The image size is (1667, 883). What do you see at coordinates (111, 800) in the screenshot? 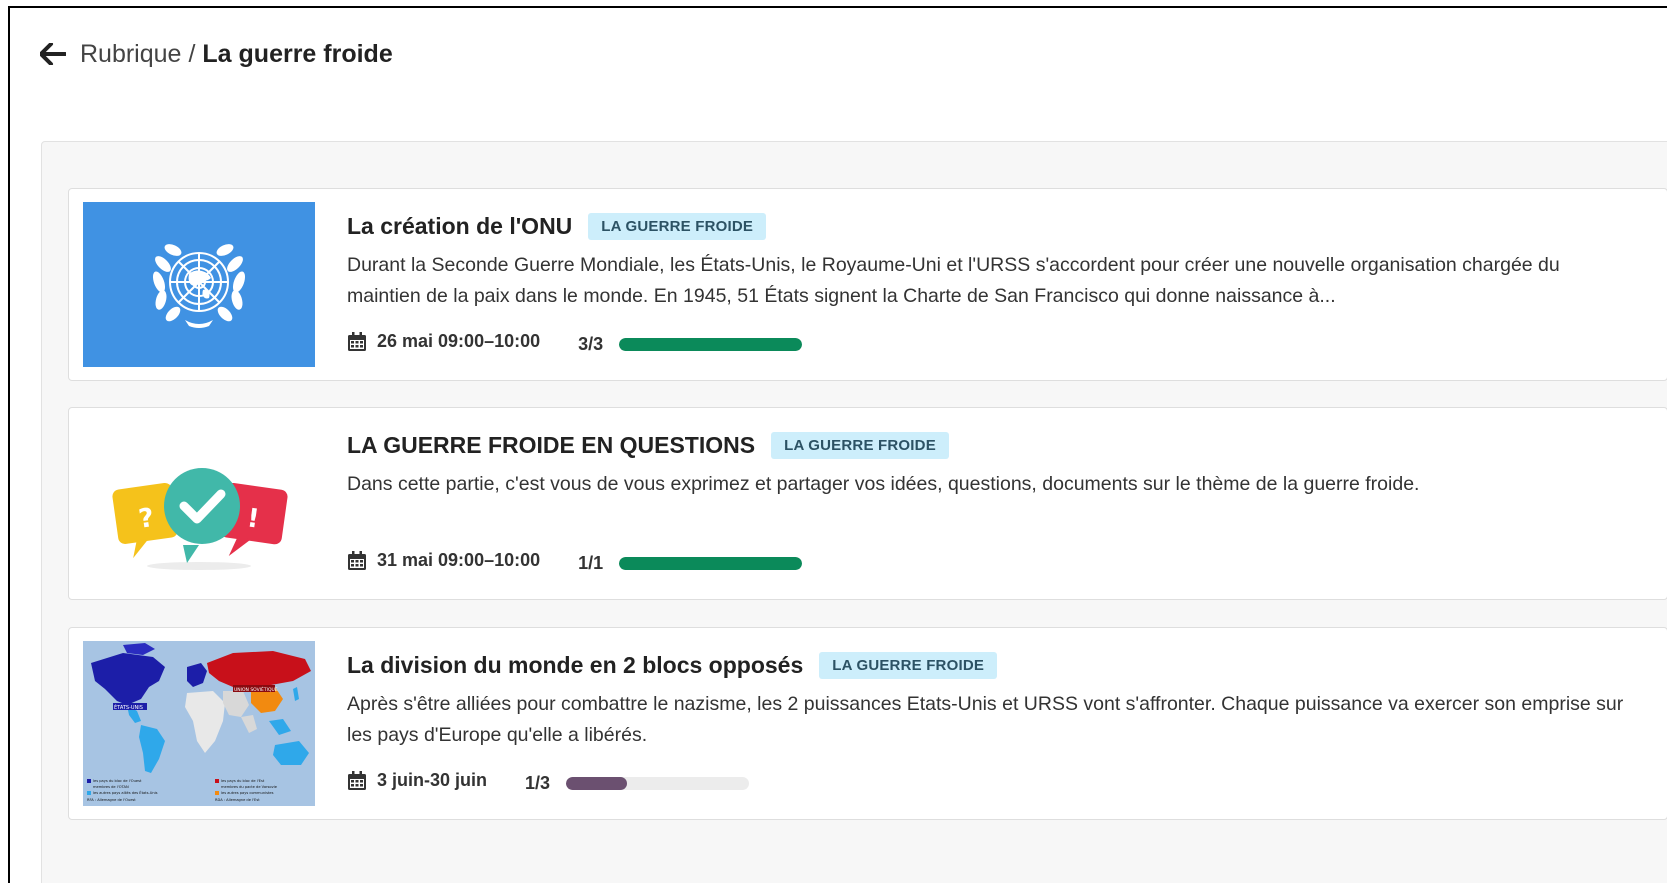
I see `map-legend-text: RFA : Allemagne de l'Ouest` at bounding box center [111, 800].